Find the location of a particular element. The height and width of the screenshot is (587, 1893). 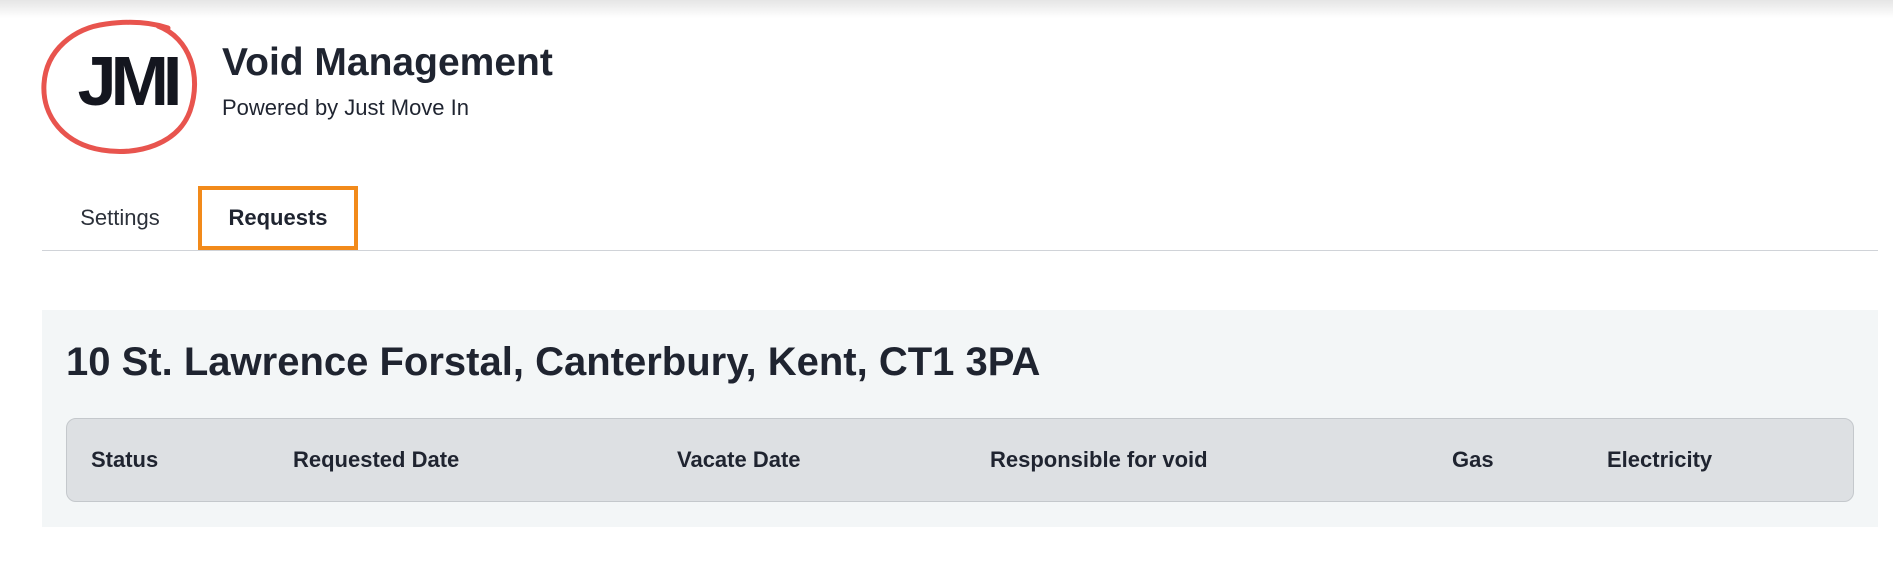

app-subtitle: Powered by Just Move In is located at coordinates (346, 107).